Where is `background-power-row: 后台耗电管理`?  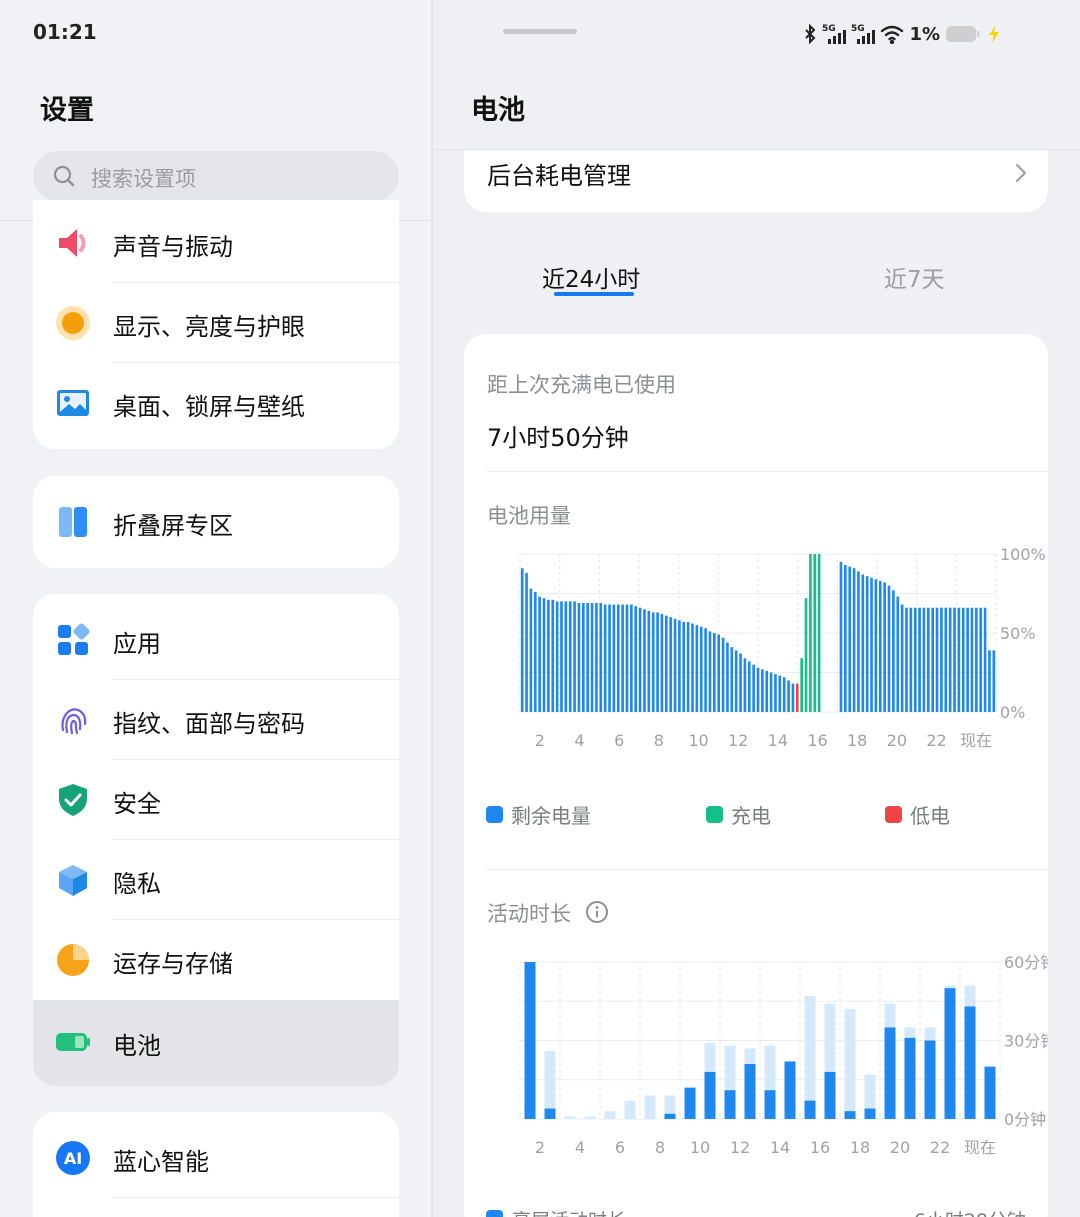 background-power-row: 后台耗电管理 is located at coordinates (756, 181).